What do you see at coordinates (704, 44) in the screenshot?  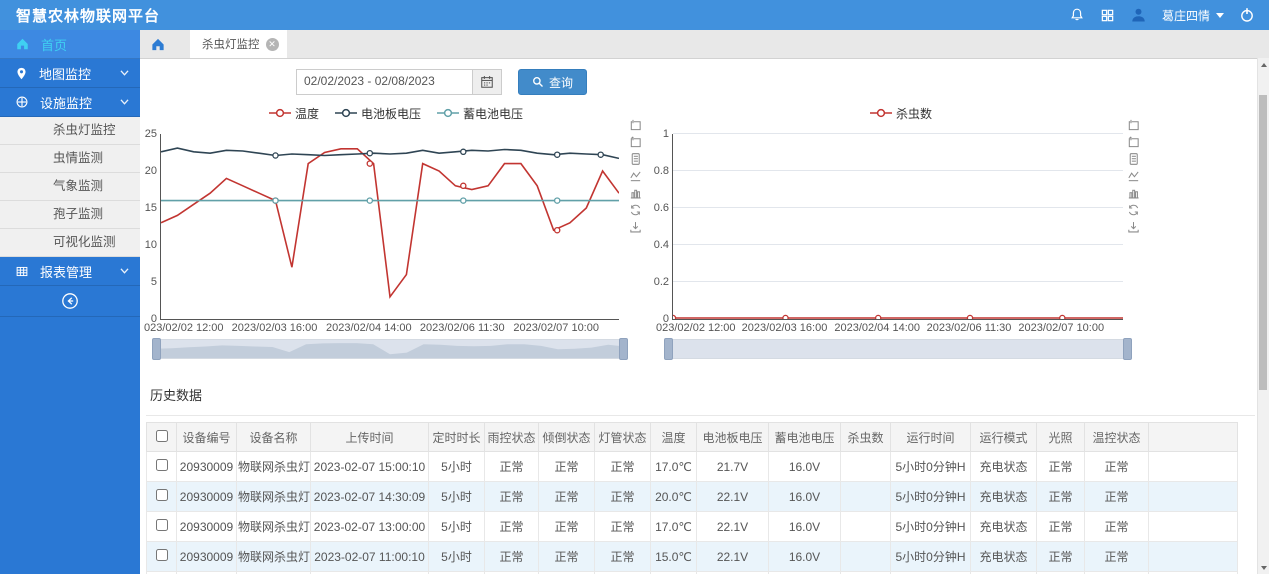 I see `tab-bar: 杀虫灯监控 ✕` at bounding box center [704, 44].